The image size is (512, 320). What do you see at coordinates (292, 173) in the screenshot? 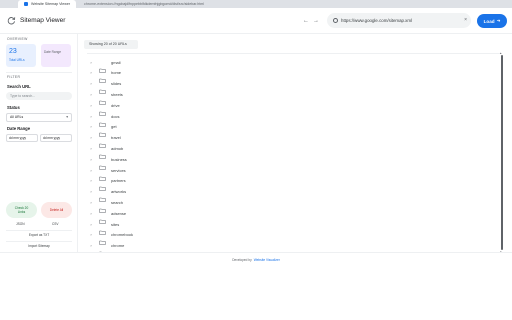
I see `tree-row: › services` at bounding box center [292, 173].